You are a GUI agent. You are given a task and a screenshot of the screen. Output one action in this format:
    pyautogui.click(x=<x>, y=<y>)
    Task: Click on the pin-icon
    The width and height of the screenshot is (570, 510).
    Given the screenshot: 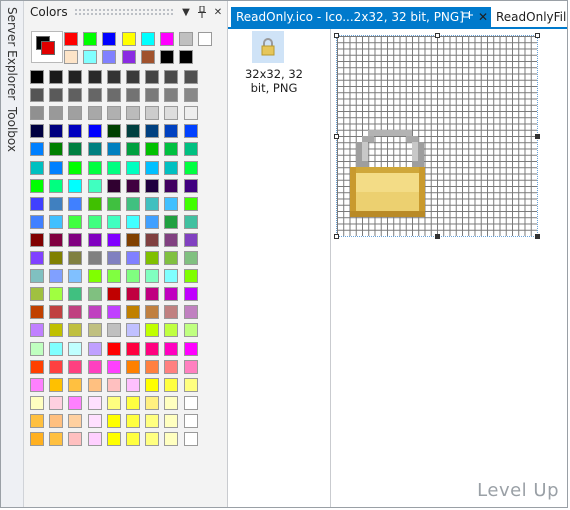 What is the action you would take?
    pyautogui.click(x=467, y=16)
    